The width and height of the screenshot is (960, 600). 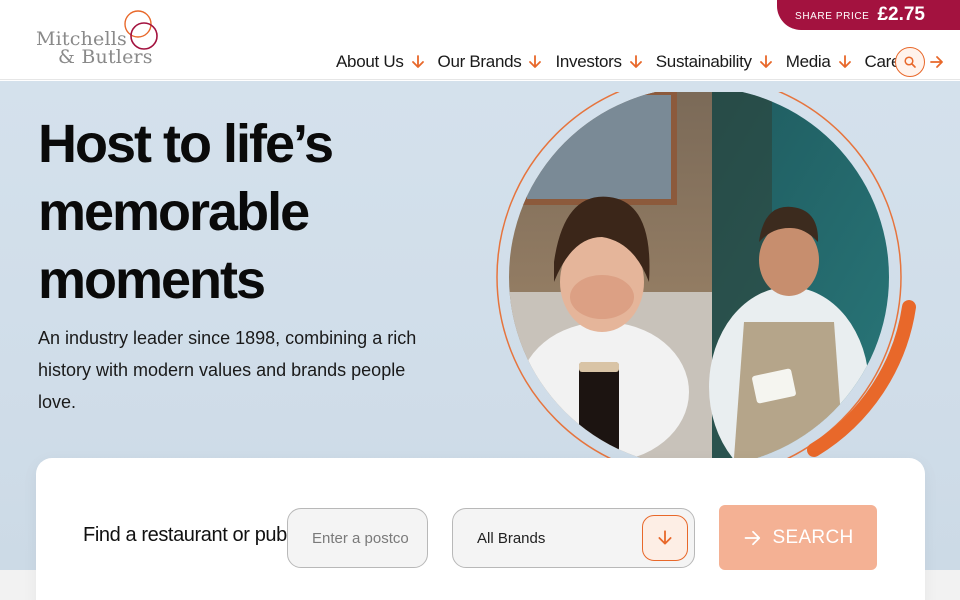 I want to click on nav-label: About Us, so click(x=370, y=61).